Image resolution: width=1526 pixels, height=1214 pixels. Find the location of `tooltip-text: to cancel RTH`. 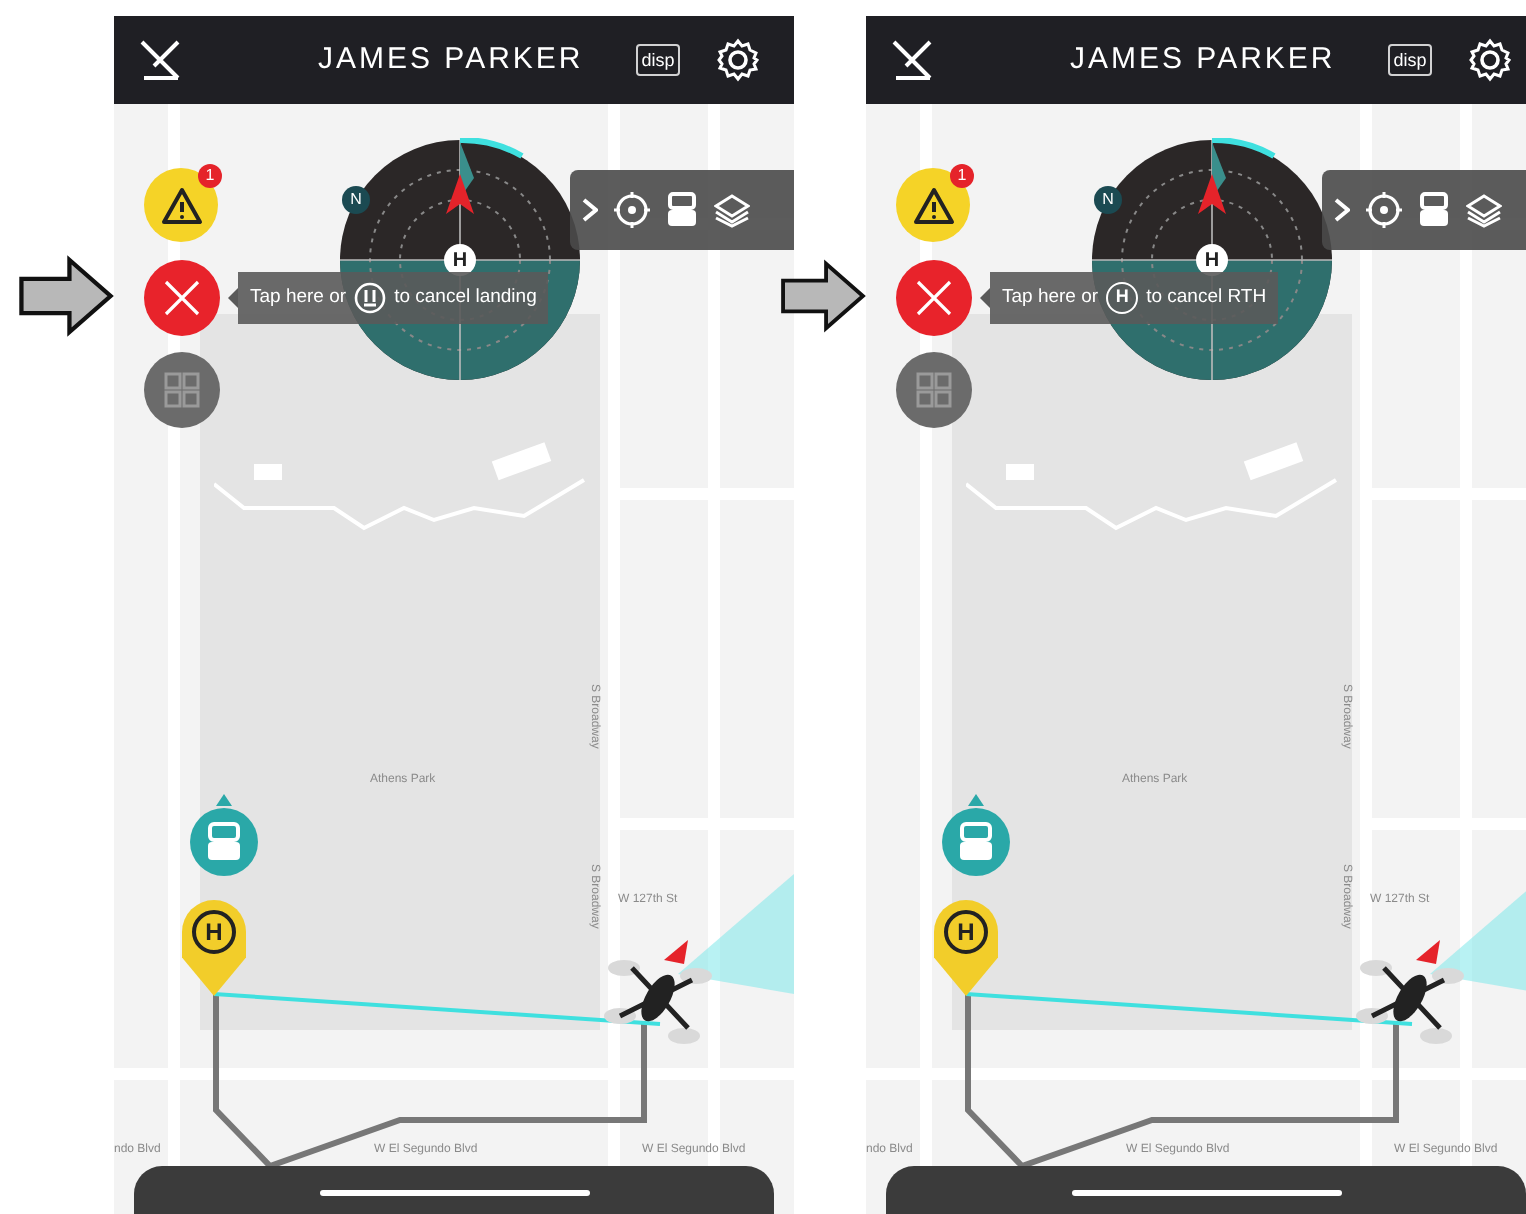

tooltip-text: to cancel RTH is located at coordinates (1206, 297).